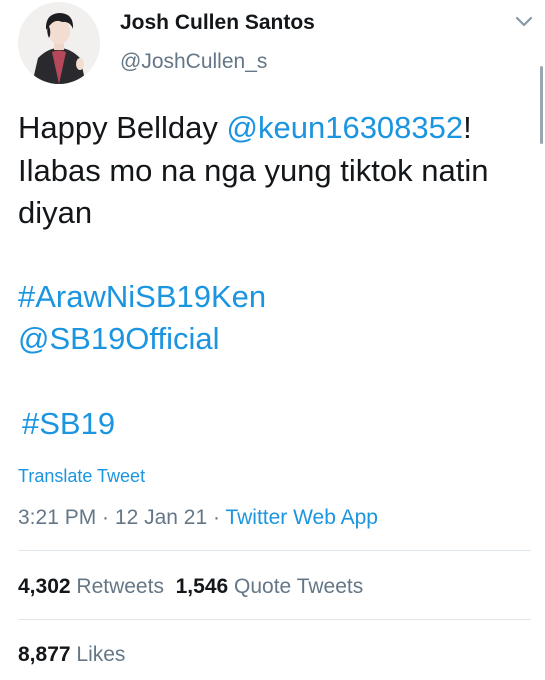 This screenshot has height=680, width=545. I want to click on quote-tweets-stat: 1,546 Quote Tweets, so click(270, 586).